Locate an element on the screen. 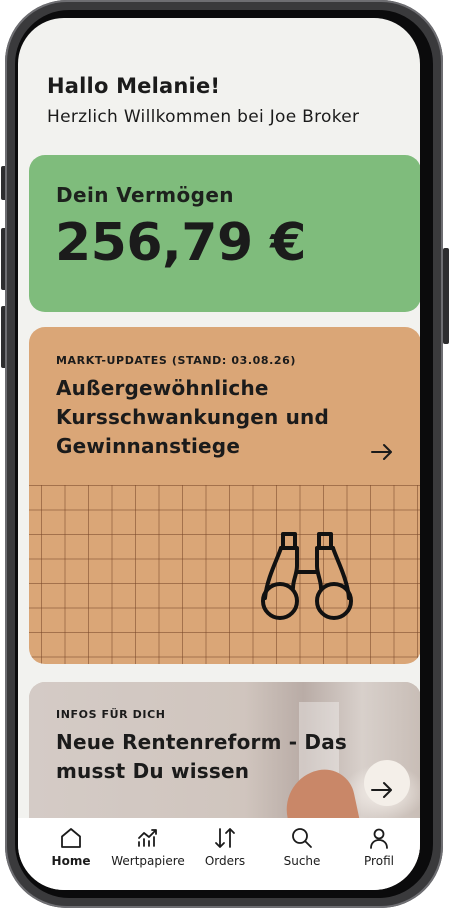 This screenshot has width=450, height=910. tab-profil: Profil is located at coordinates (379, 847).